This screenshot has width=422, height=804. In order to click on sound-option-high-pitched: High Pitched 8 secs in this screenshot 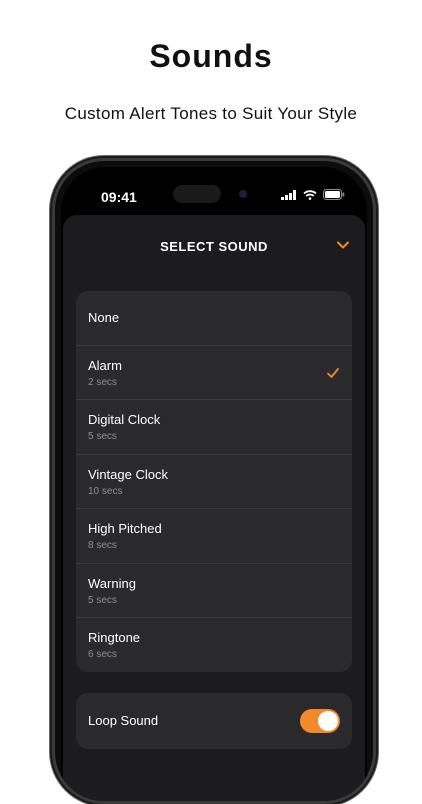, I will do `click(214, 536)`.